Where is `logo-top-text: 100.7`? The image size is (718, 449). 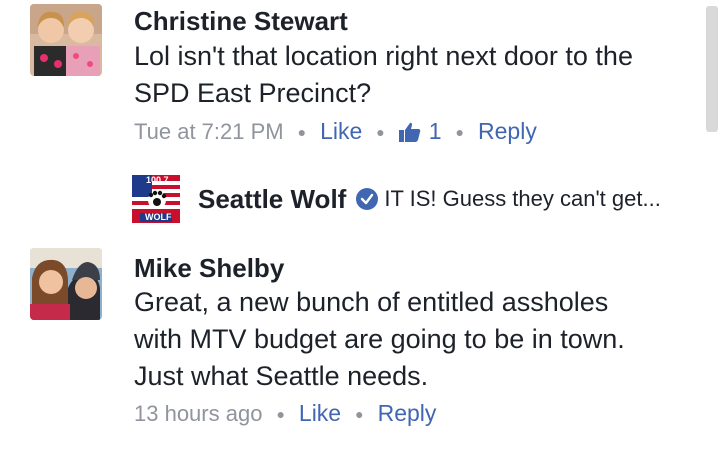
logo-top-text: 100.7 is located at coordinates (157, 180).